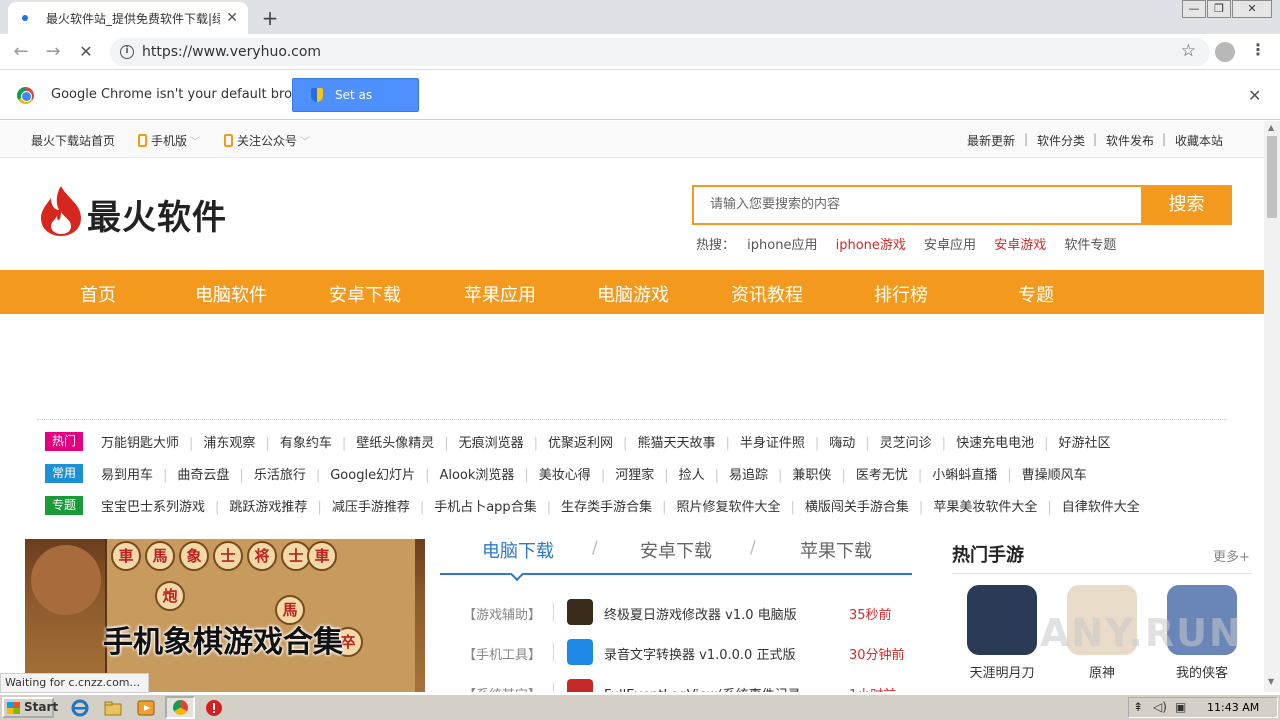  I want to click on infobar-close-icon: ✕, so click(1254, 95).